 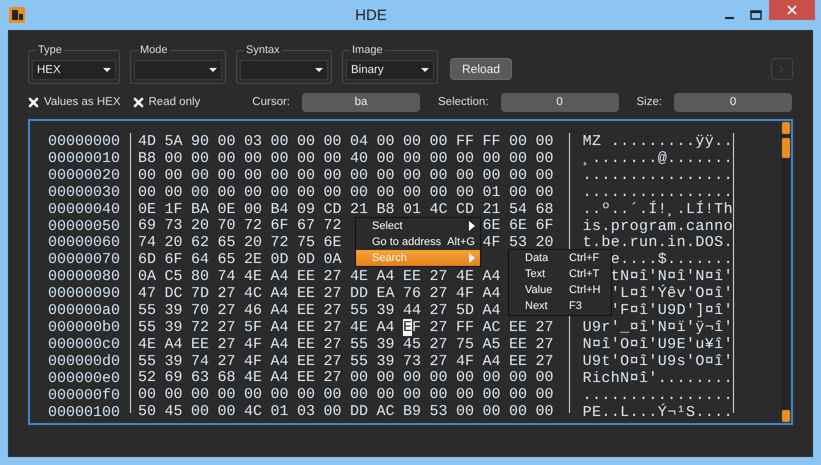 What do you see at coordinates (147, 158) in the screenshot?
I see `hex-byte: B8` at bounding box center [147, 158].